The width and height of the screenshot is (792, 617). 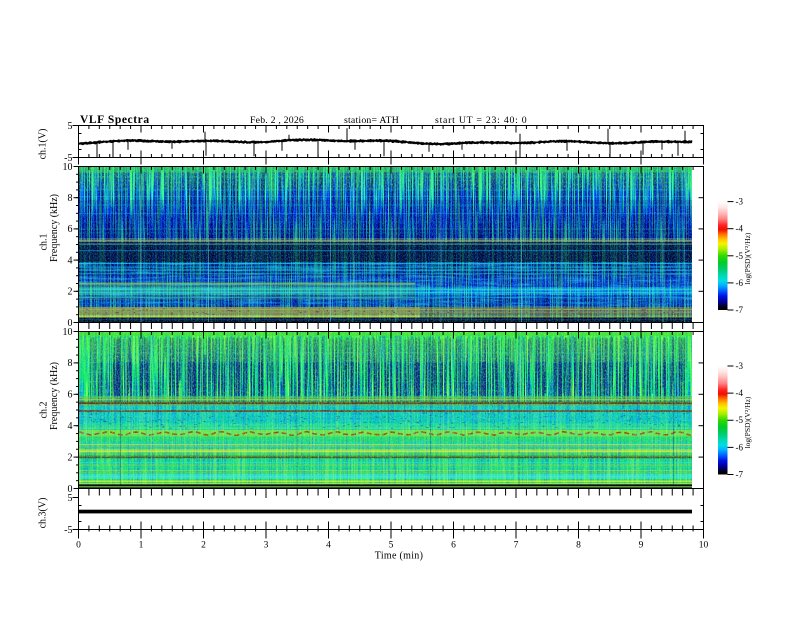 I want to click on svg-text: 3, so click(x=266, y=546).